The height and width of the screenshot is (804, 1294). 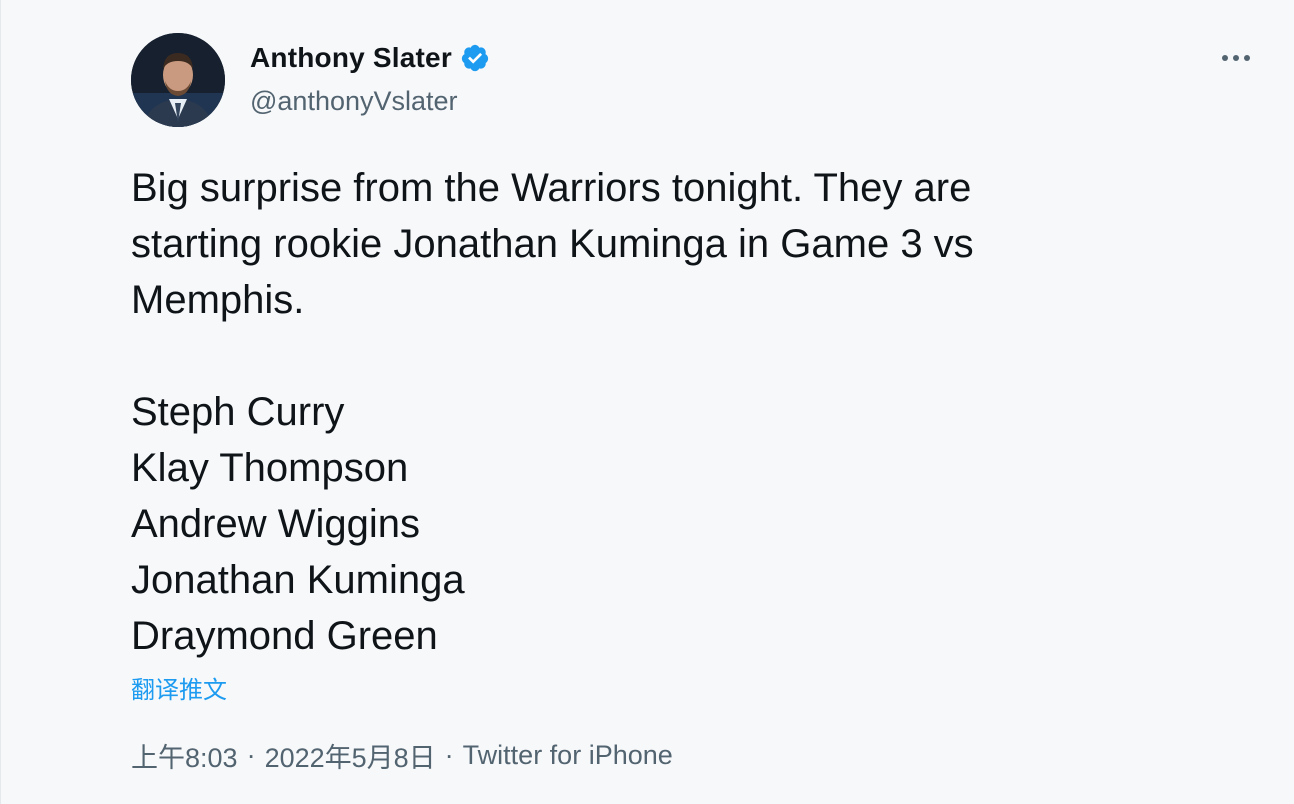 I want to click on name-row: Anthony Slater, so click(x=370, y=58).